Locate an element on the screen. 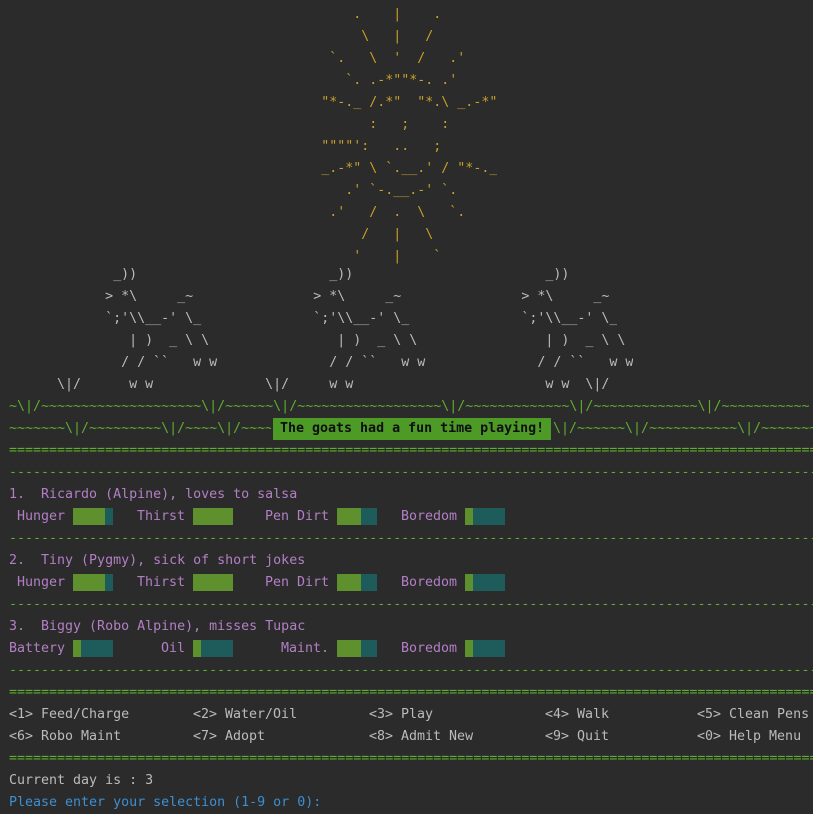 The height and width of the screenshot is (814, 813). sun-art-line: "*-._ /.*" "*.\ _.-*" is located at coordinates (253, 102).